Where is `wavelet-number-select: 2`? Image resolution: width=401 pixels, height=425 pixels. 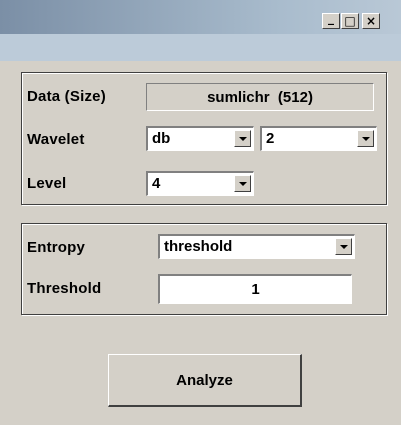
wavelet-number-select: 2 is located at coordinates (318, 138).